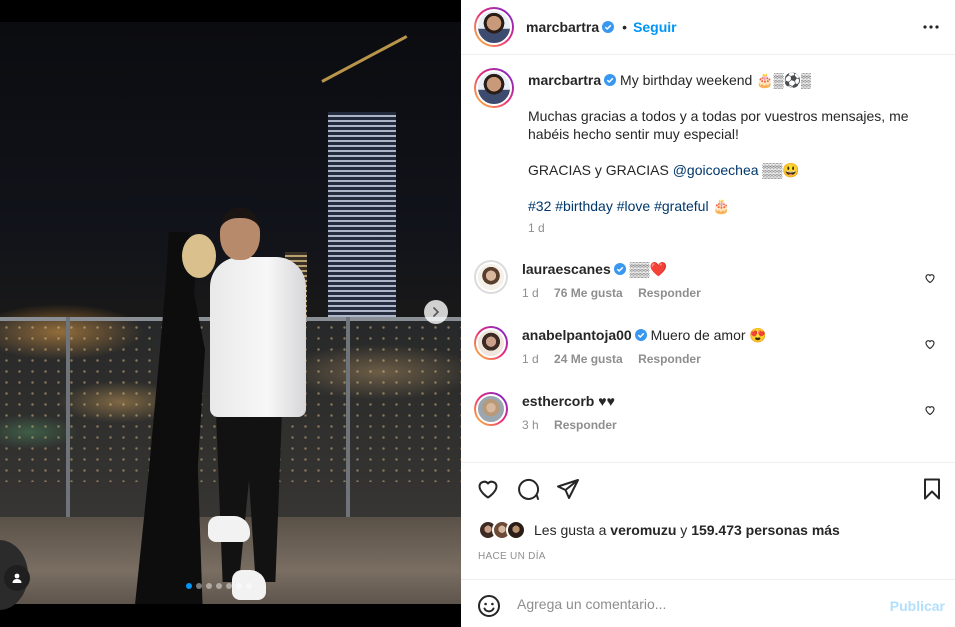 This screenshot has width=955, height=627. I want to click on comment-username: esthercorb, so click(558, 401).